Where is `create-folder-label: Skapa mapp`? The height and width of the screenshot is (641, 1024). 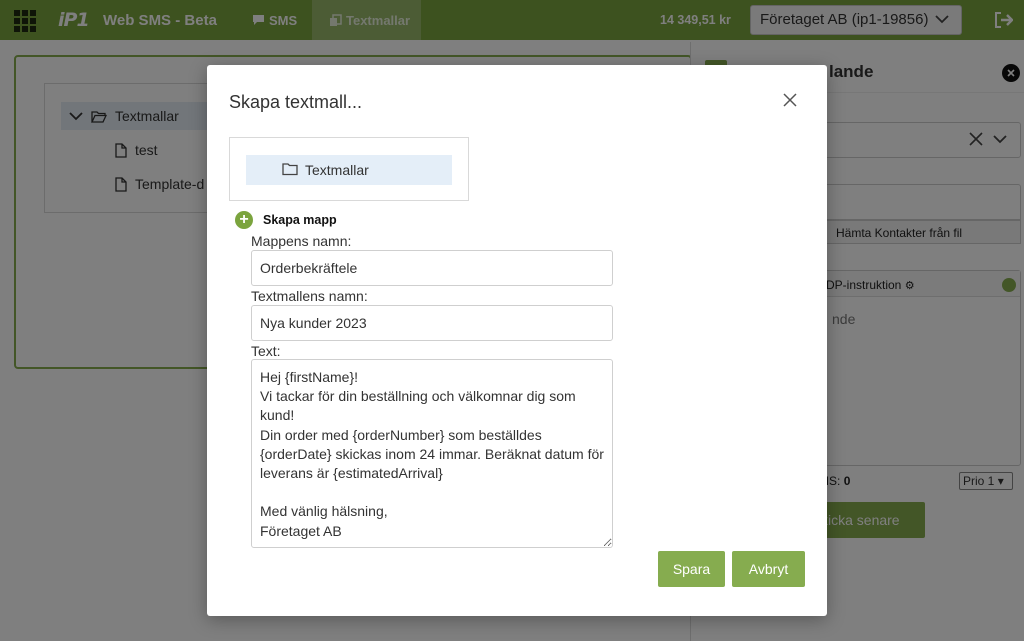 create-folder-label: Skapa mapp is located at coordinates (300, 220).